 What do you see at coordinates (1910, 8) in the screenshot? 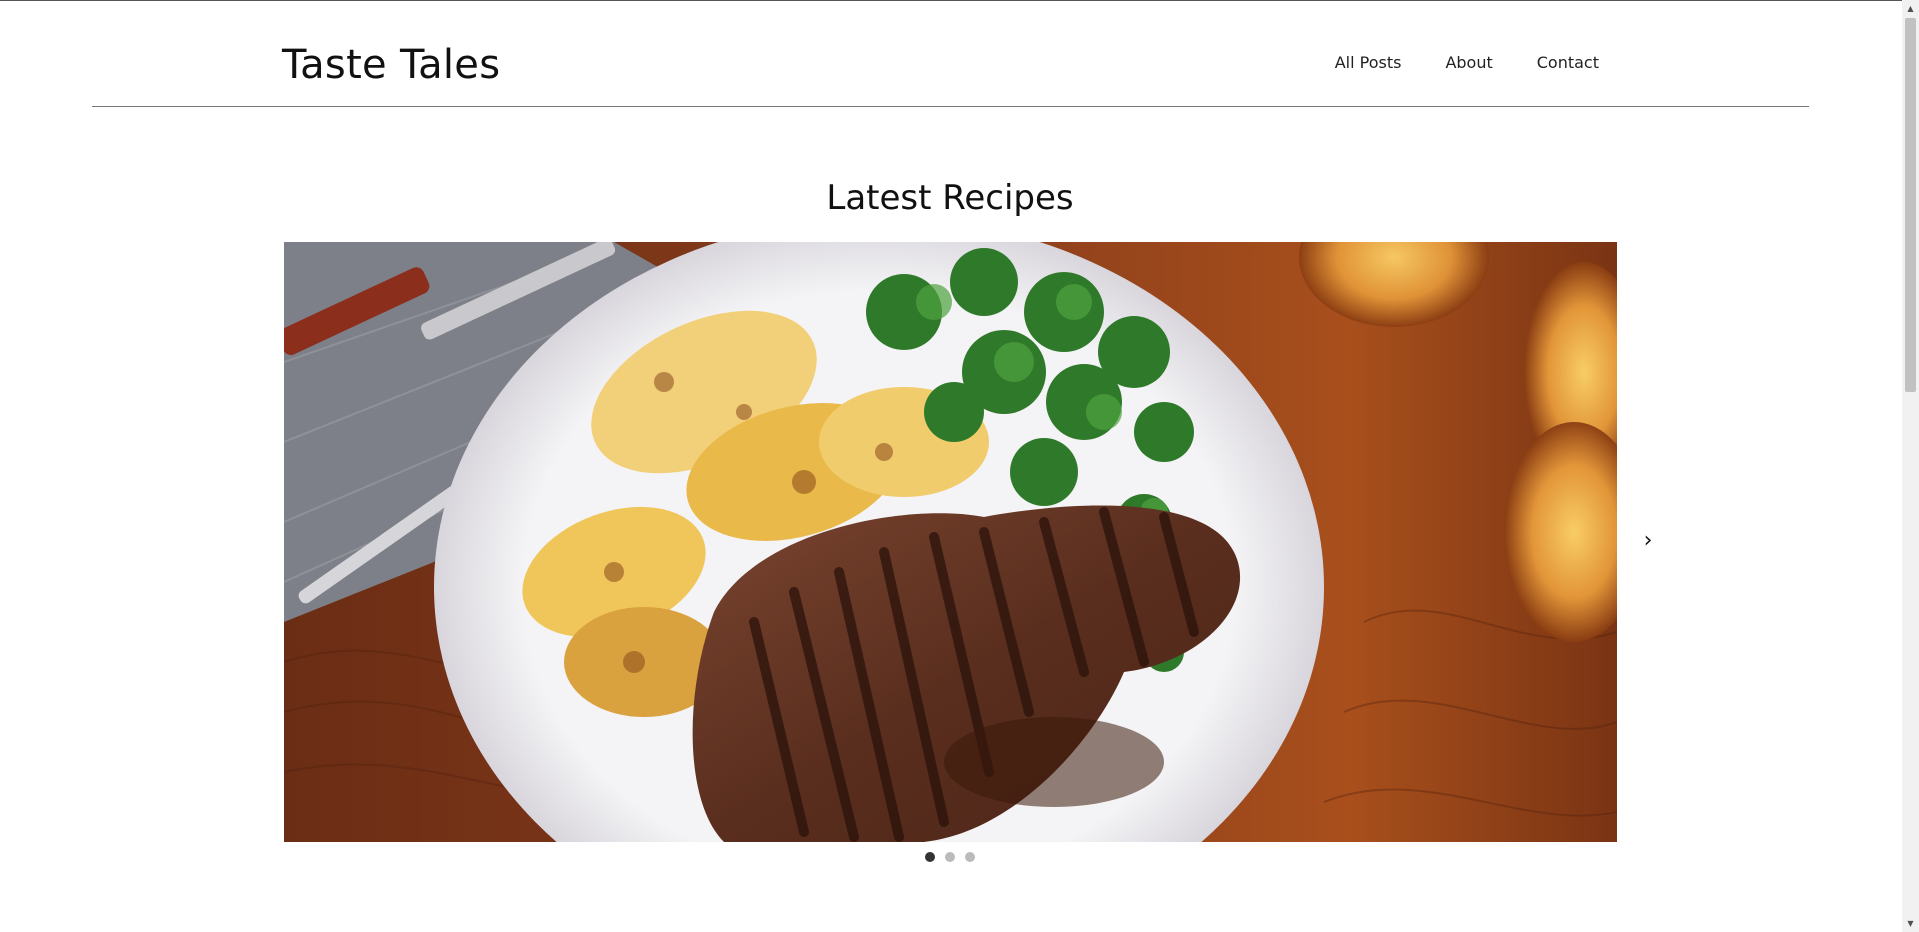
I see `scroll-up-icon: ▲` at bounding box center [1910, 8].